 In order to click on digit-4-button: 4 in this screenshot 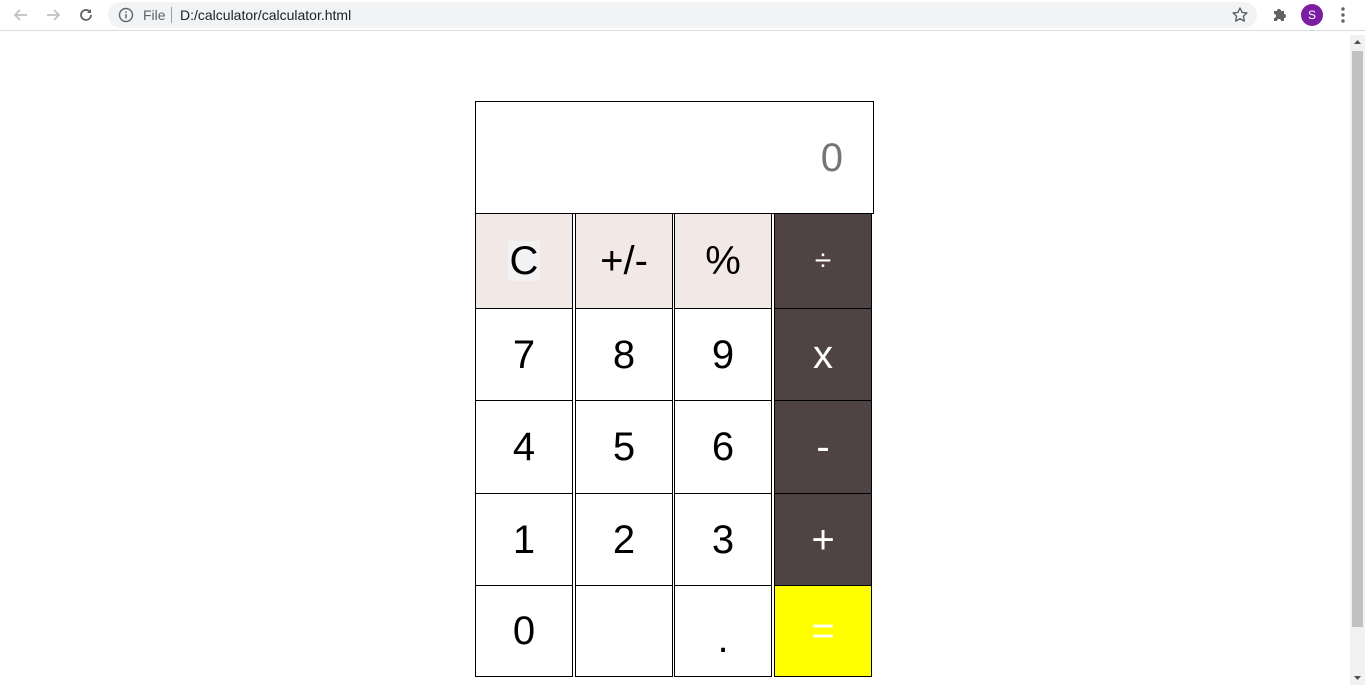, I will do `click(524, 447)`.